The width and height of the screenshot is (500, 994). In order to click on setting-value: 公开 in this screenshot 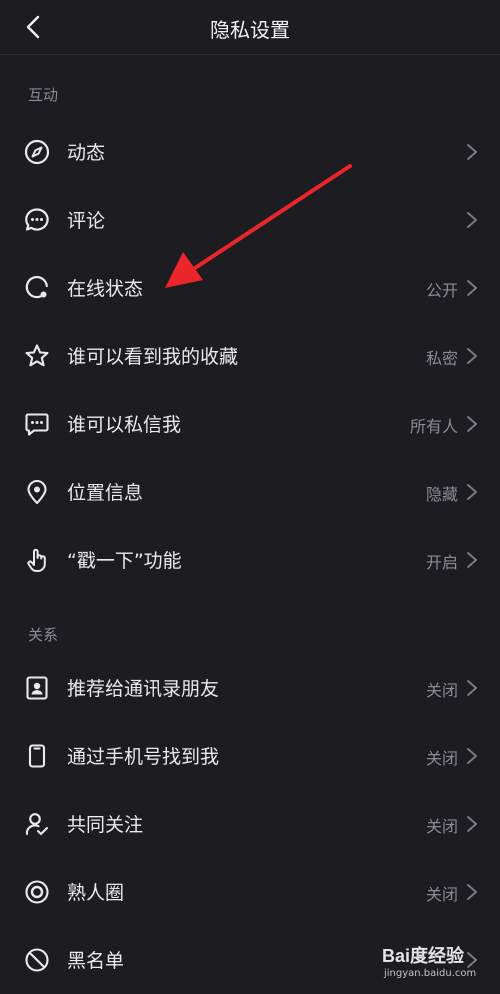, I will do `click(441, 290)`.